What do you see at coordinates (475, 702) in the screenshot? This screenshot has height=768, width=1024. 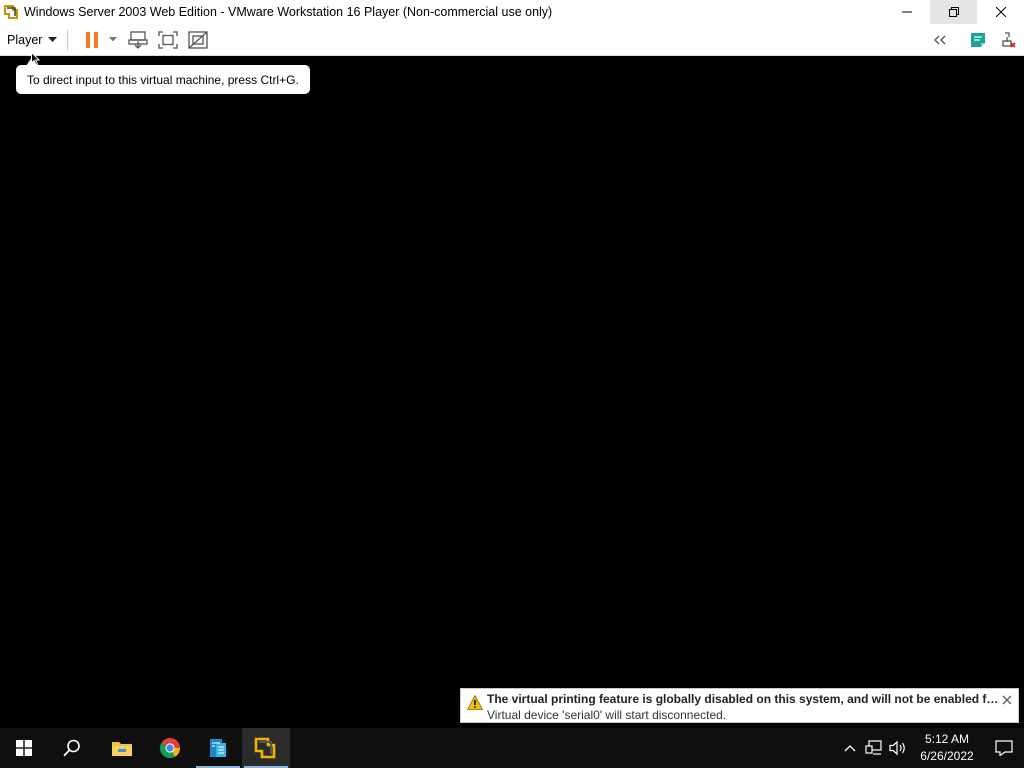 I see `warning-icon` at bounding box center [475, 702].